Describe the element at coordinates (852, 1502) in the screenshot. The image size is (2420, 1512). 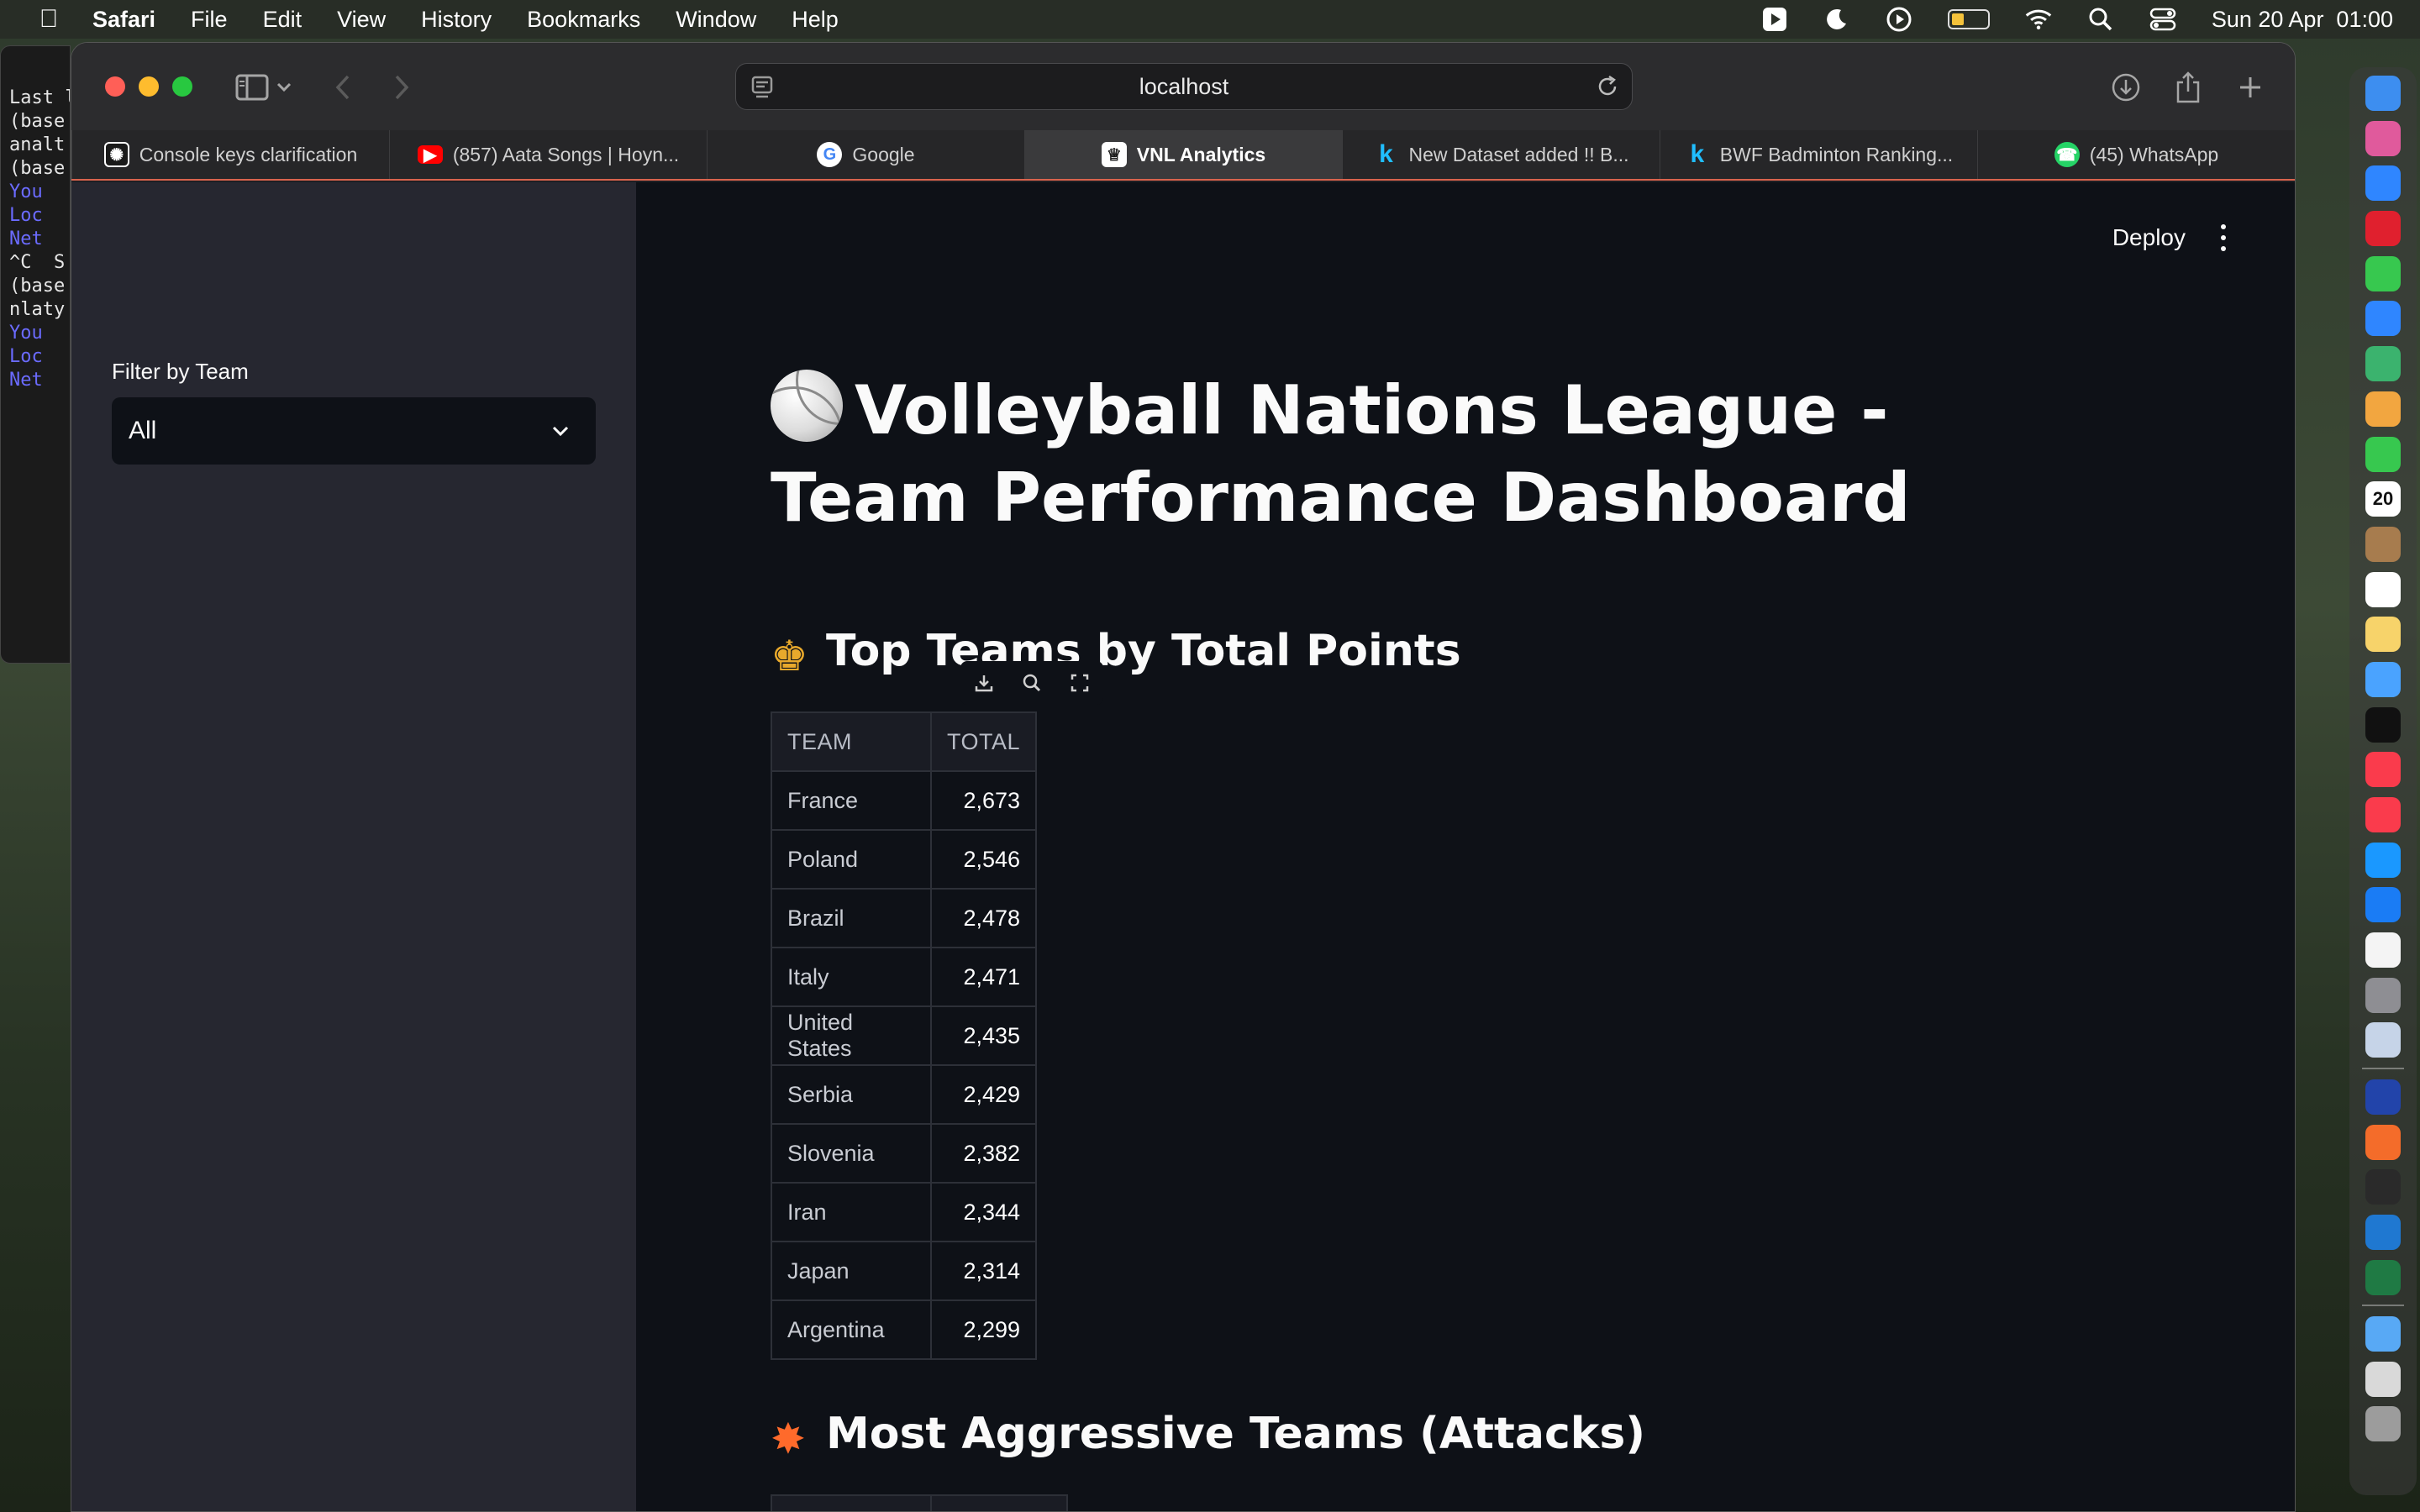
I see `column-header-team: TEAM` at that location.